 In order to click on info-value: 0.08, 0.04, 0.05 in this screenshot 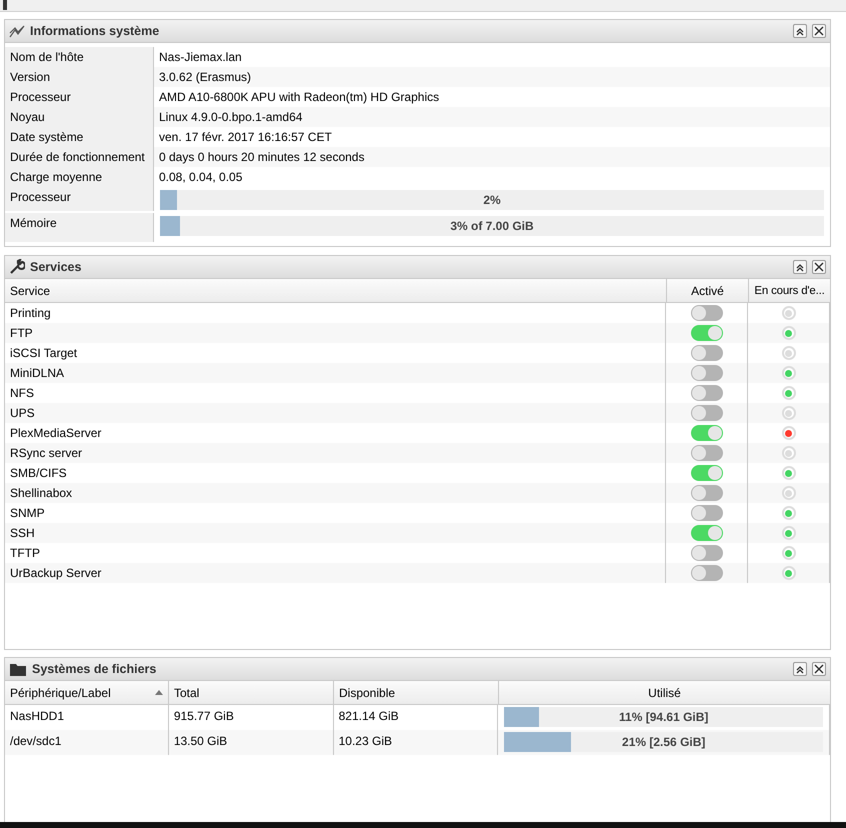, I will do `click(201, 177)`.